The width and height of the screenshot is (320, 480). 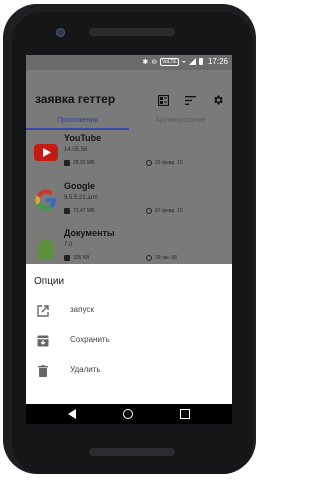 I want to click on list-item: YouTube 14.05.56 28,92 MB 25 февр. 19, so click(x=129, y=154).